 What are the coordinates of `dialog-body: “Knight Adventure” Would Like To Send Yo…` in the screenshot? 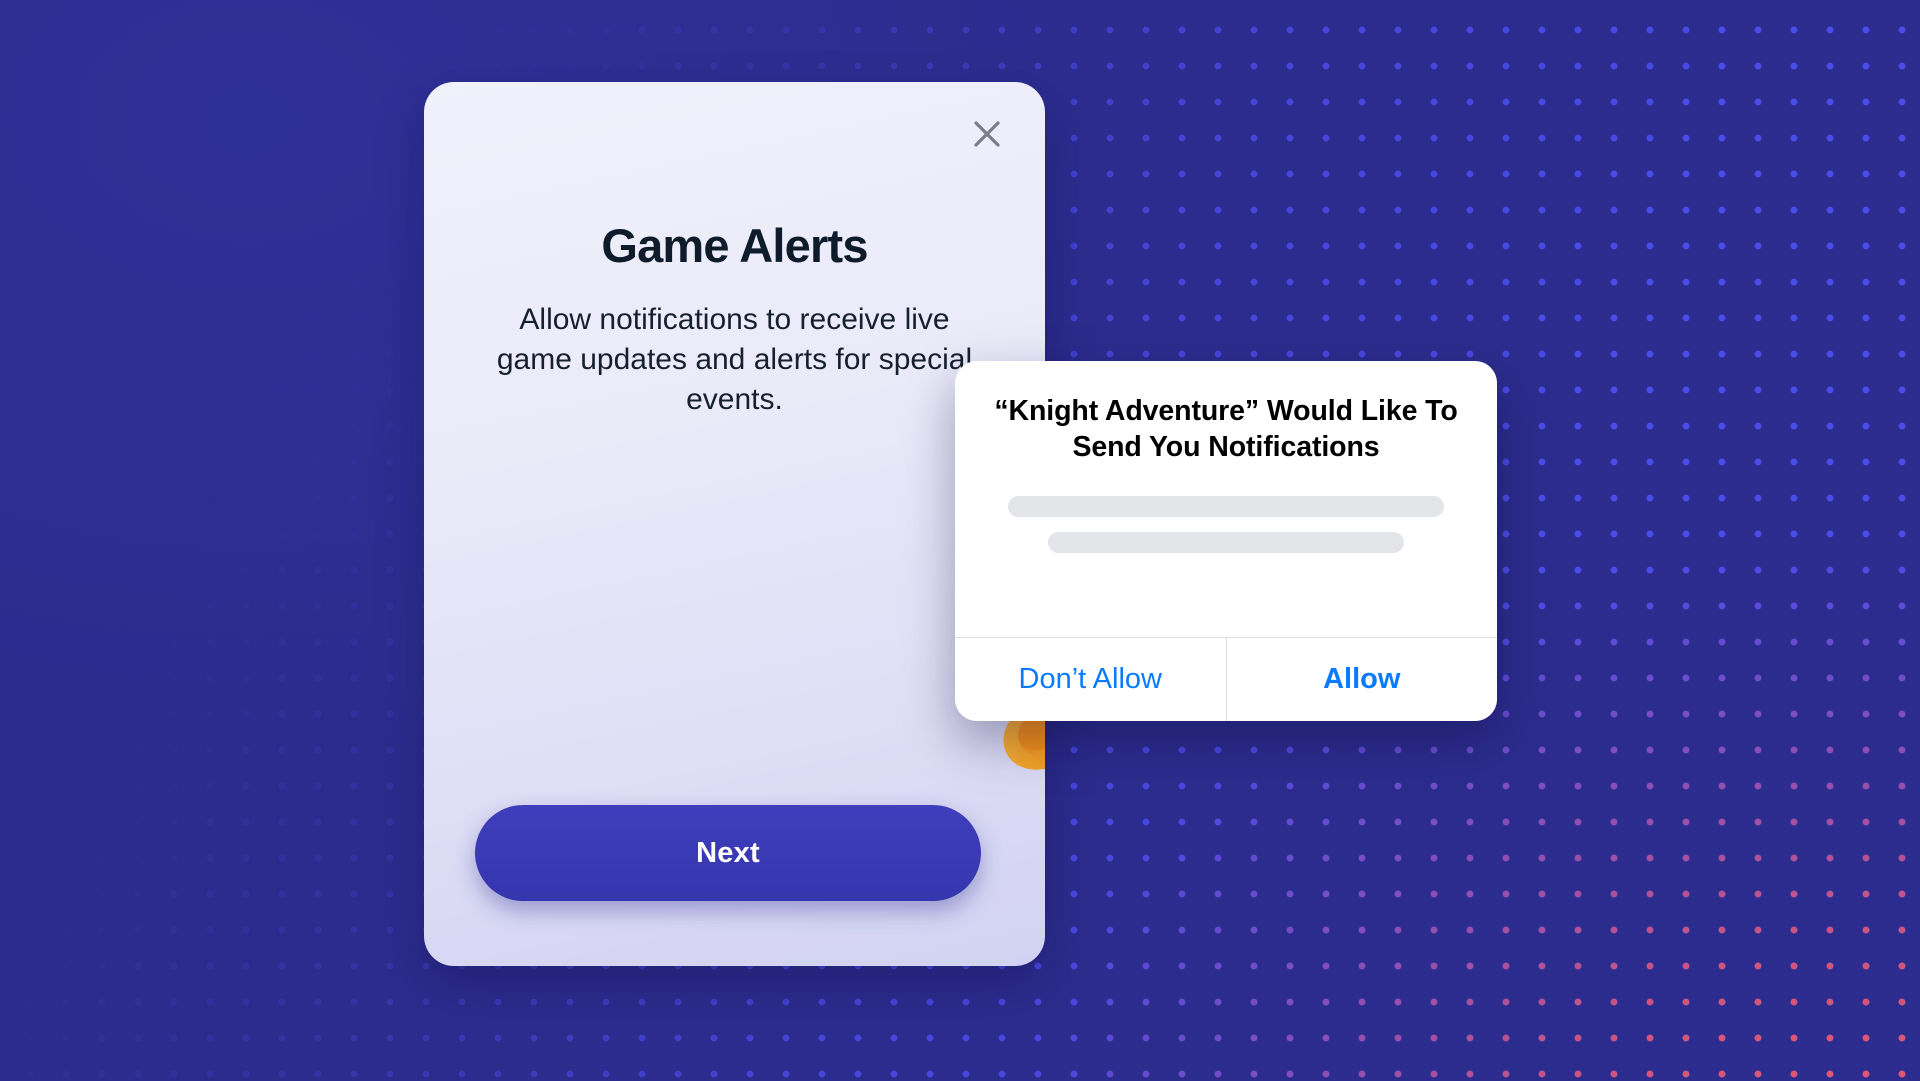 It's located at (1226, 499).